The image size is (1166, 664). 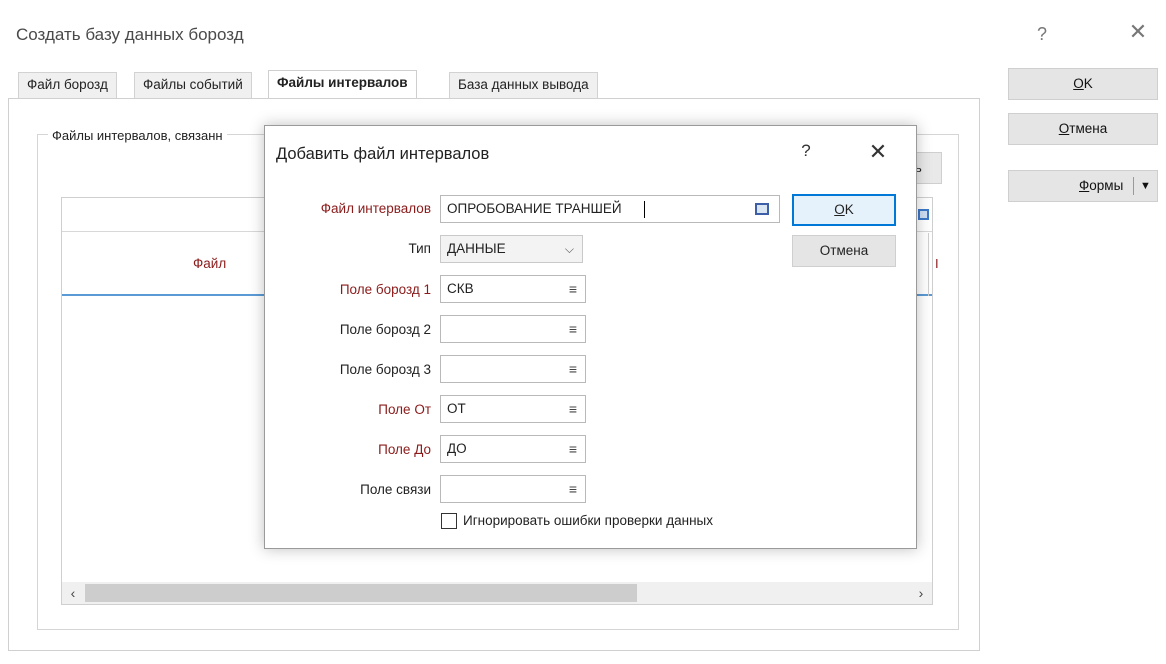 I want to click on hole-field-2-input: ≡, so click(x=513, y=329).